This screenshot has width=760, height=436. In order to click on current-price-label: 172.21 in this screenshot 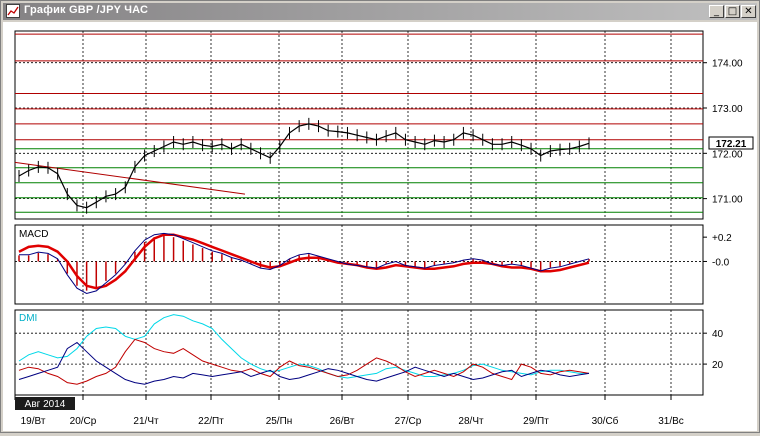, I will do `click(731, 144)`.